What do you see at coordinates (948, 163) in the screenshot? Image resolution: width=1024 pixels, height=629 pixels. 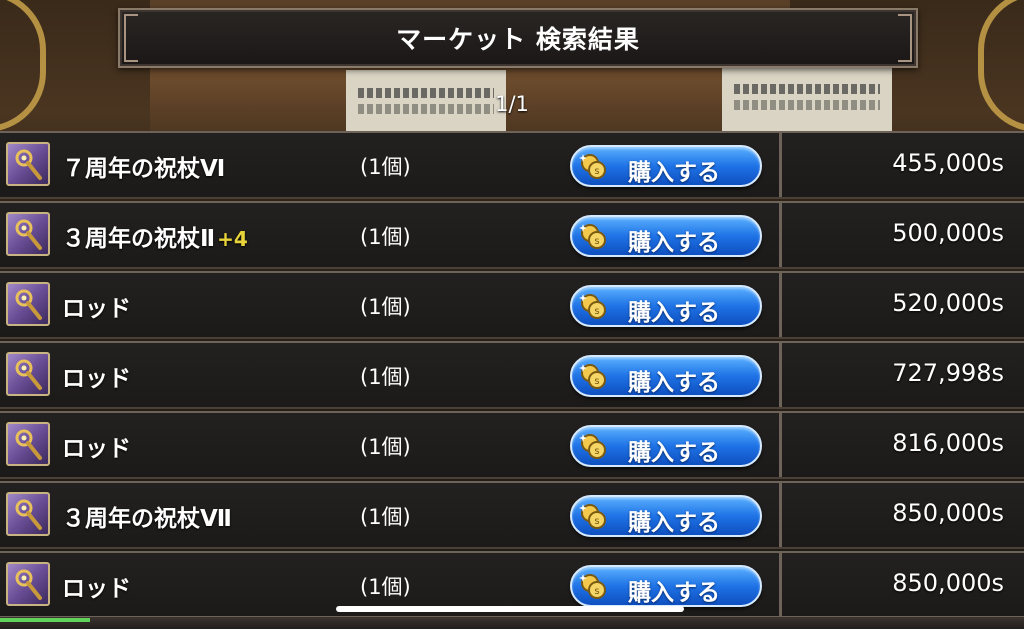 I see `item-price: 455,000s` at bounding box center [948, 163].